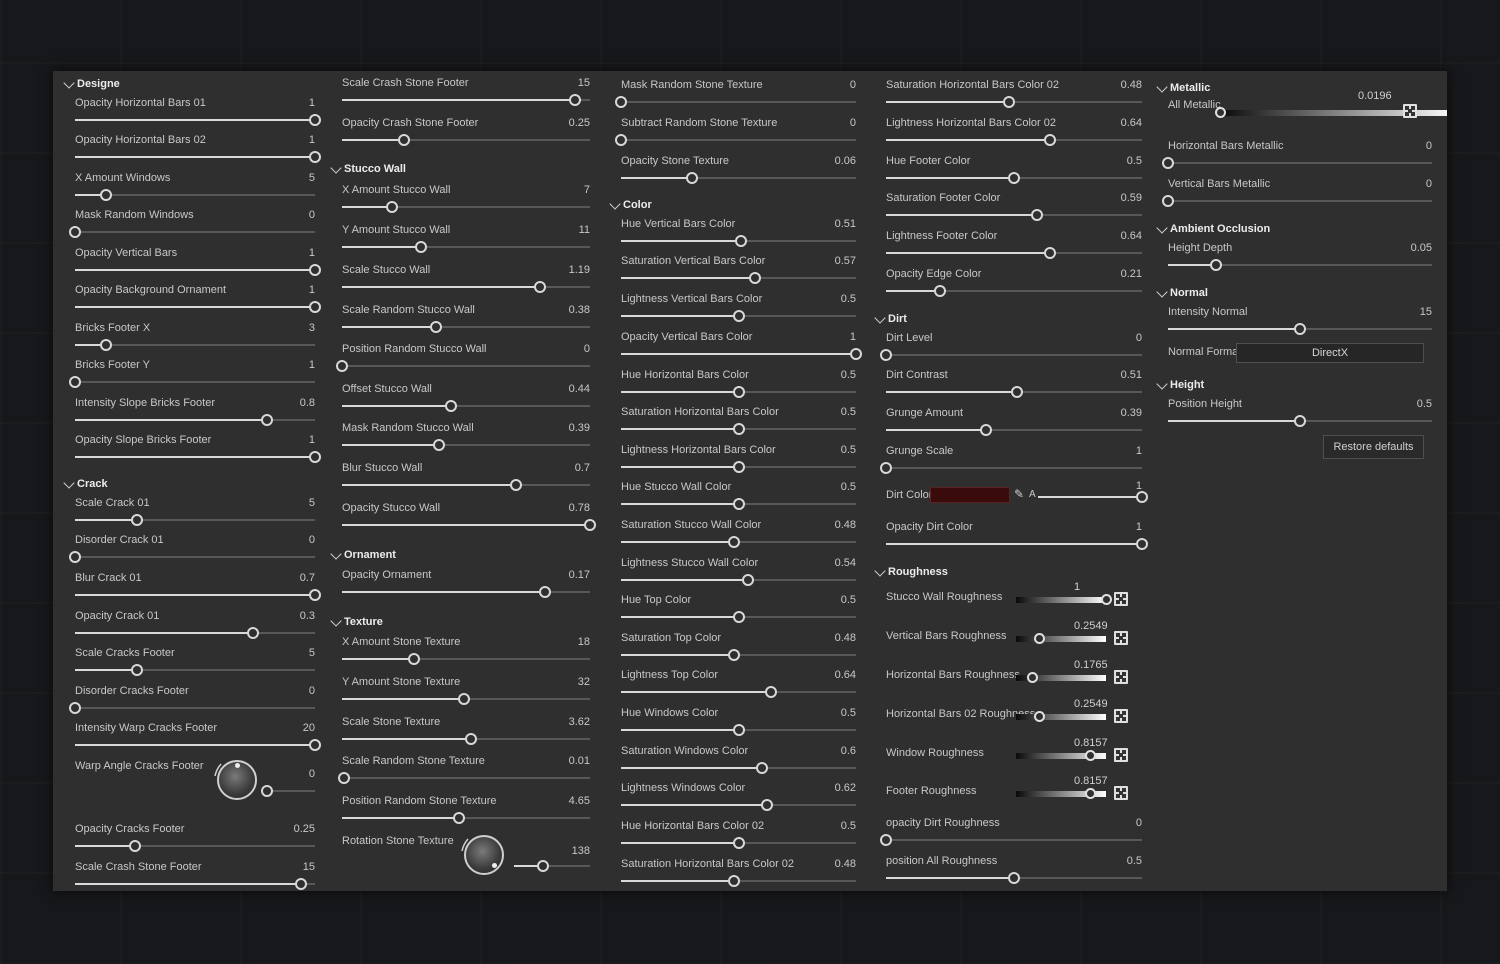 The image size is (1500, 964). I want to click on color-swatch, so click(970, 495).